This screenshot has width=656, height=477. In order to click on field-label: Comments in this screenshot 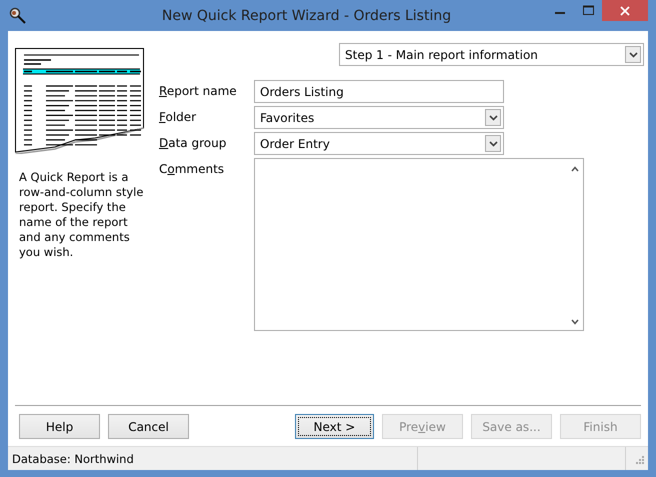, I will do `click(192, 168)`.